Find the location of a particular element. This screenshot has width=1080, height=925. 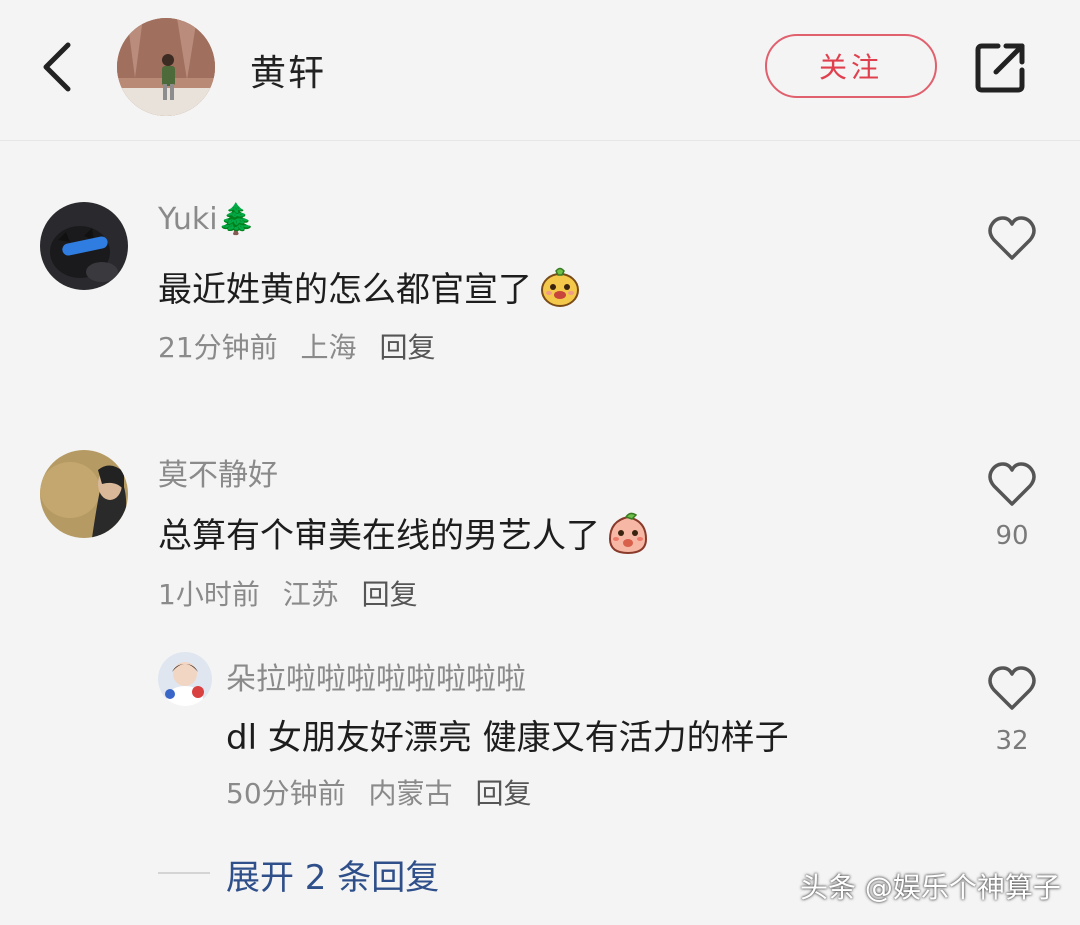

top-bar: 黄轩 关注 is located at coordinates (540, 67).